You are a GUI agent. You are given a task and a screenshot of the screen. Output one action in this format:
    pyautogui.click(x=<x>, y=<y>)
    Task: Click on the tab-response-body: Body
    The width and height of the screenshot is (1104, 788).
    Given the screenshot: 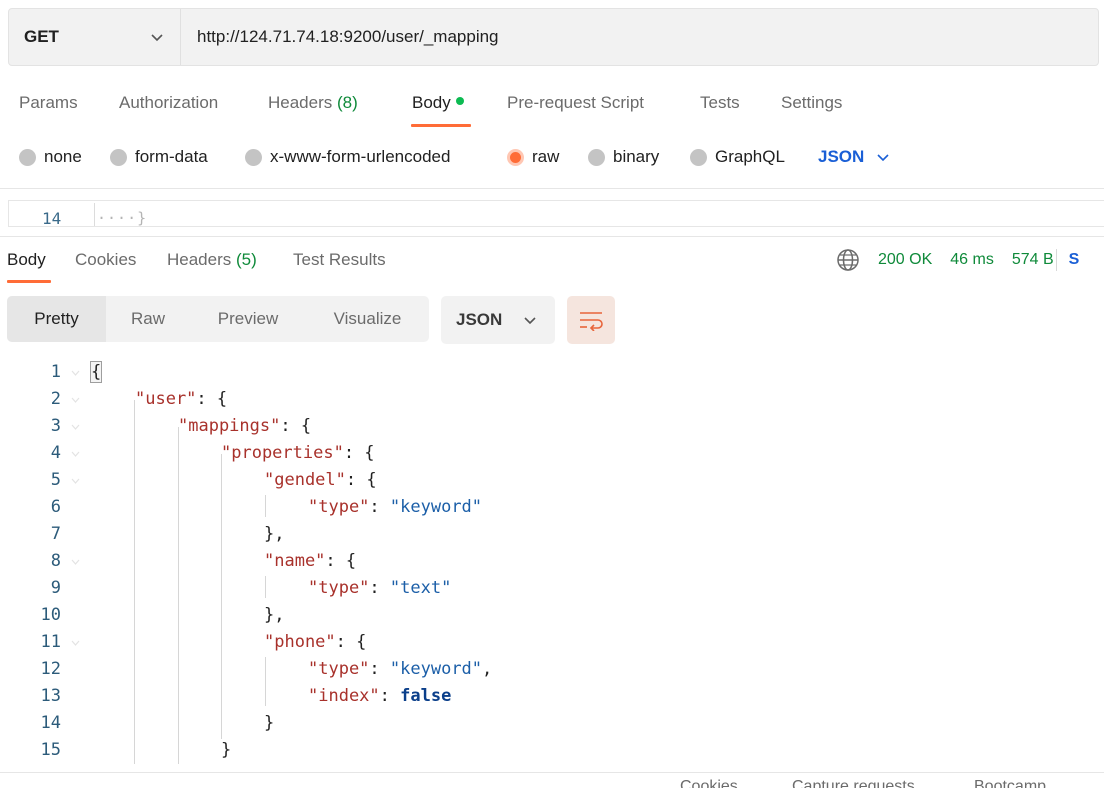 What is the action you would take?
    pyautogui.click(x=26, y=260)
    